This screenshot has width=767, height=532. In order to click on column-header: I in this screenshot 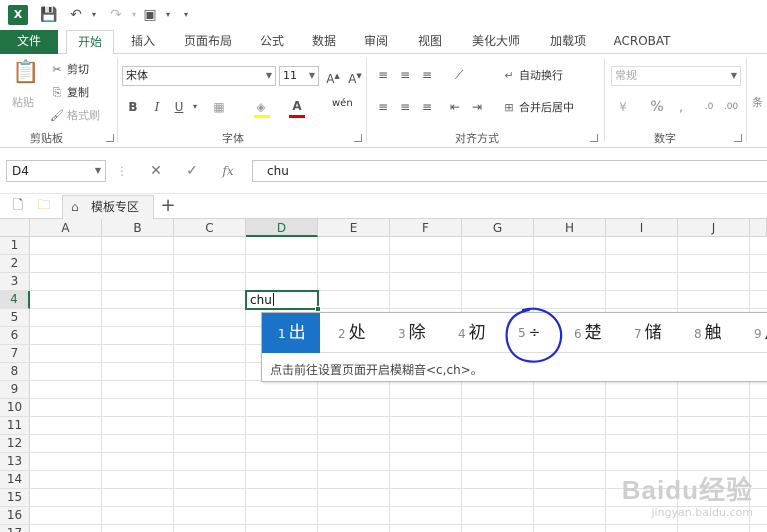, I will do `click(642, 228)`.